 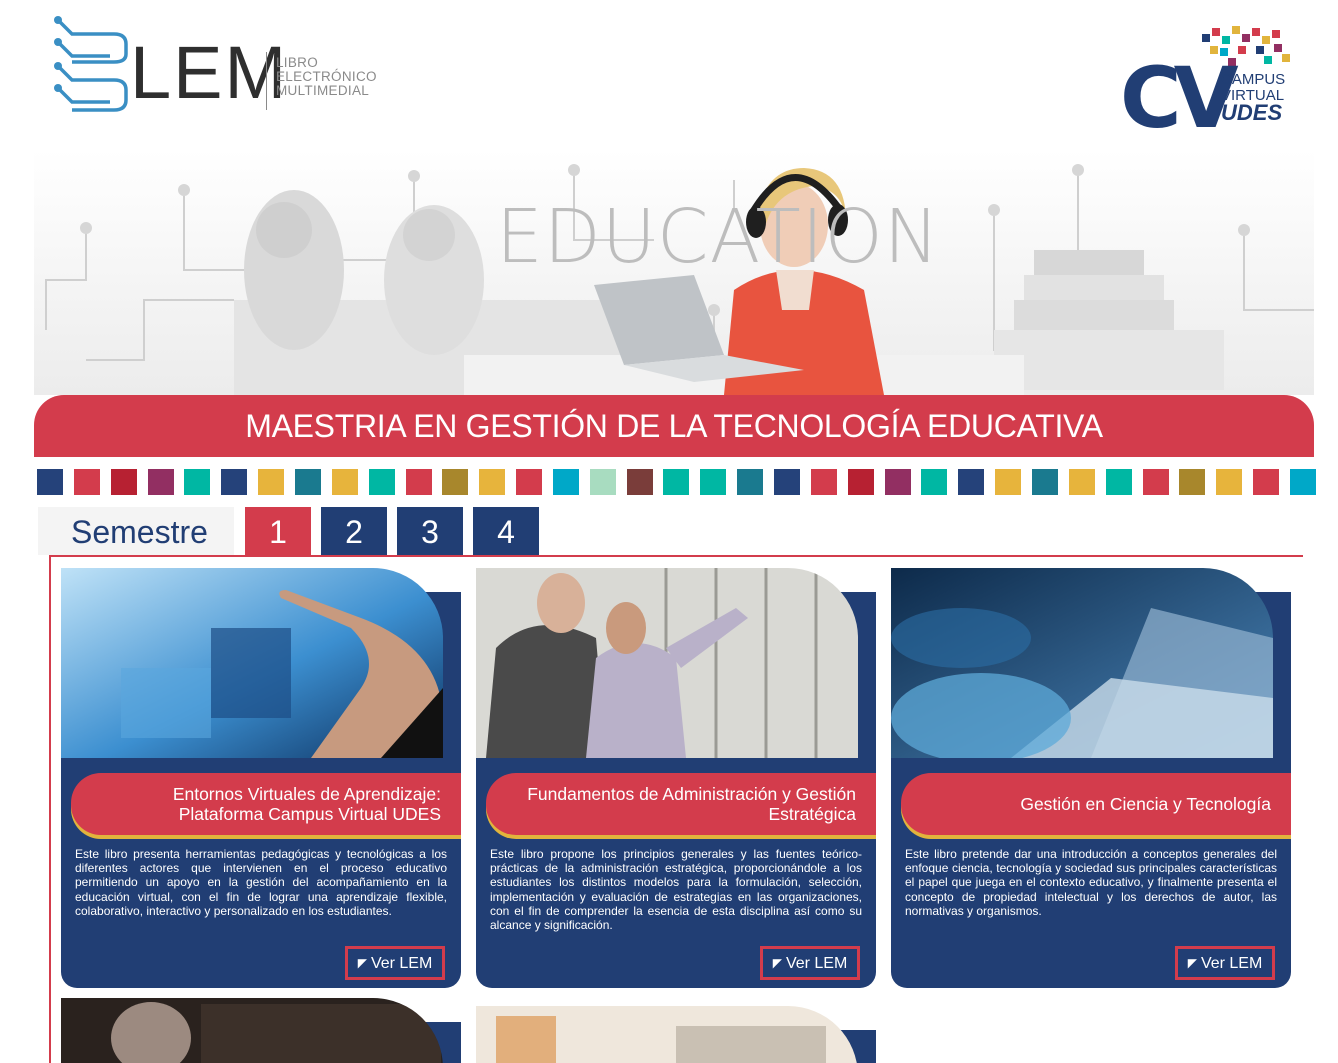 What do you see at coordinates (354, 531) in the screenshot?
I see `tab-semester-2: 2` at bounding box center [354, 531].